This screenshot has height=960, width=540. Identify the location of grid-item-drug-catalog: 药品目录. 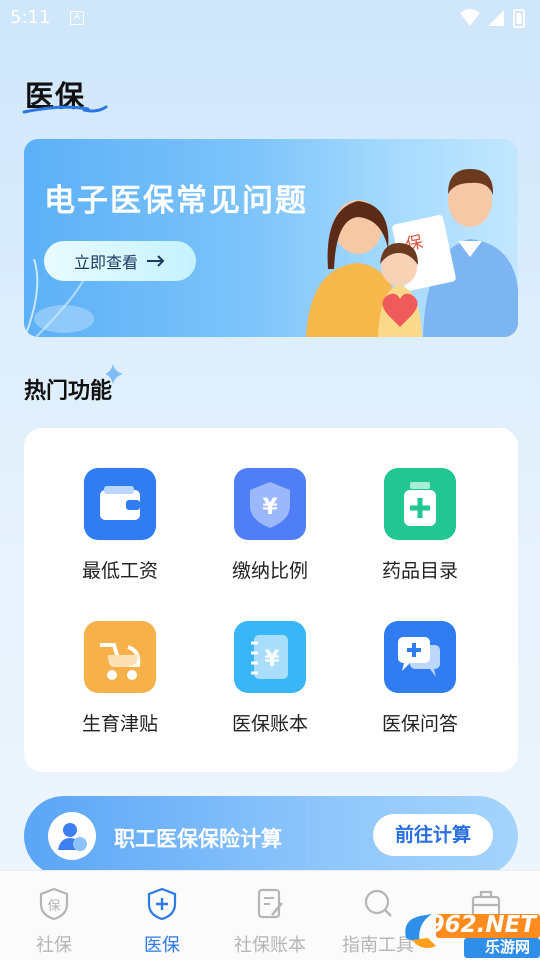
(420, 533).